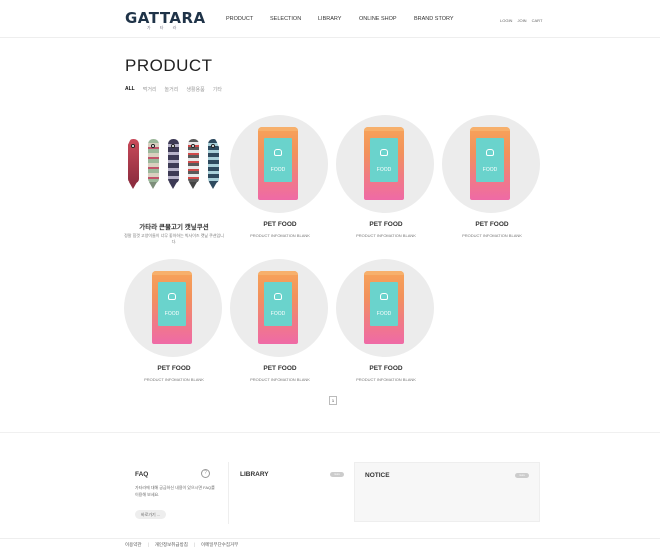  Describe the element at coordinates (217, 89) in the screenshot. I see `category-etc: 기타` at that location.